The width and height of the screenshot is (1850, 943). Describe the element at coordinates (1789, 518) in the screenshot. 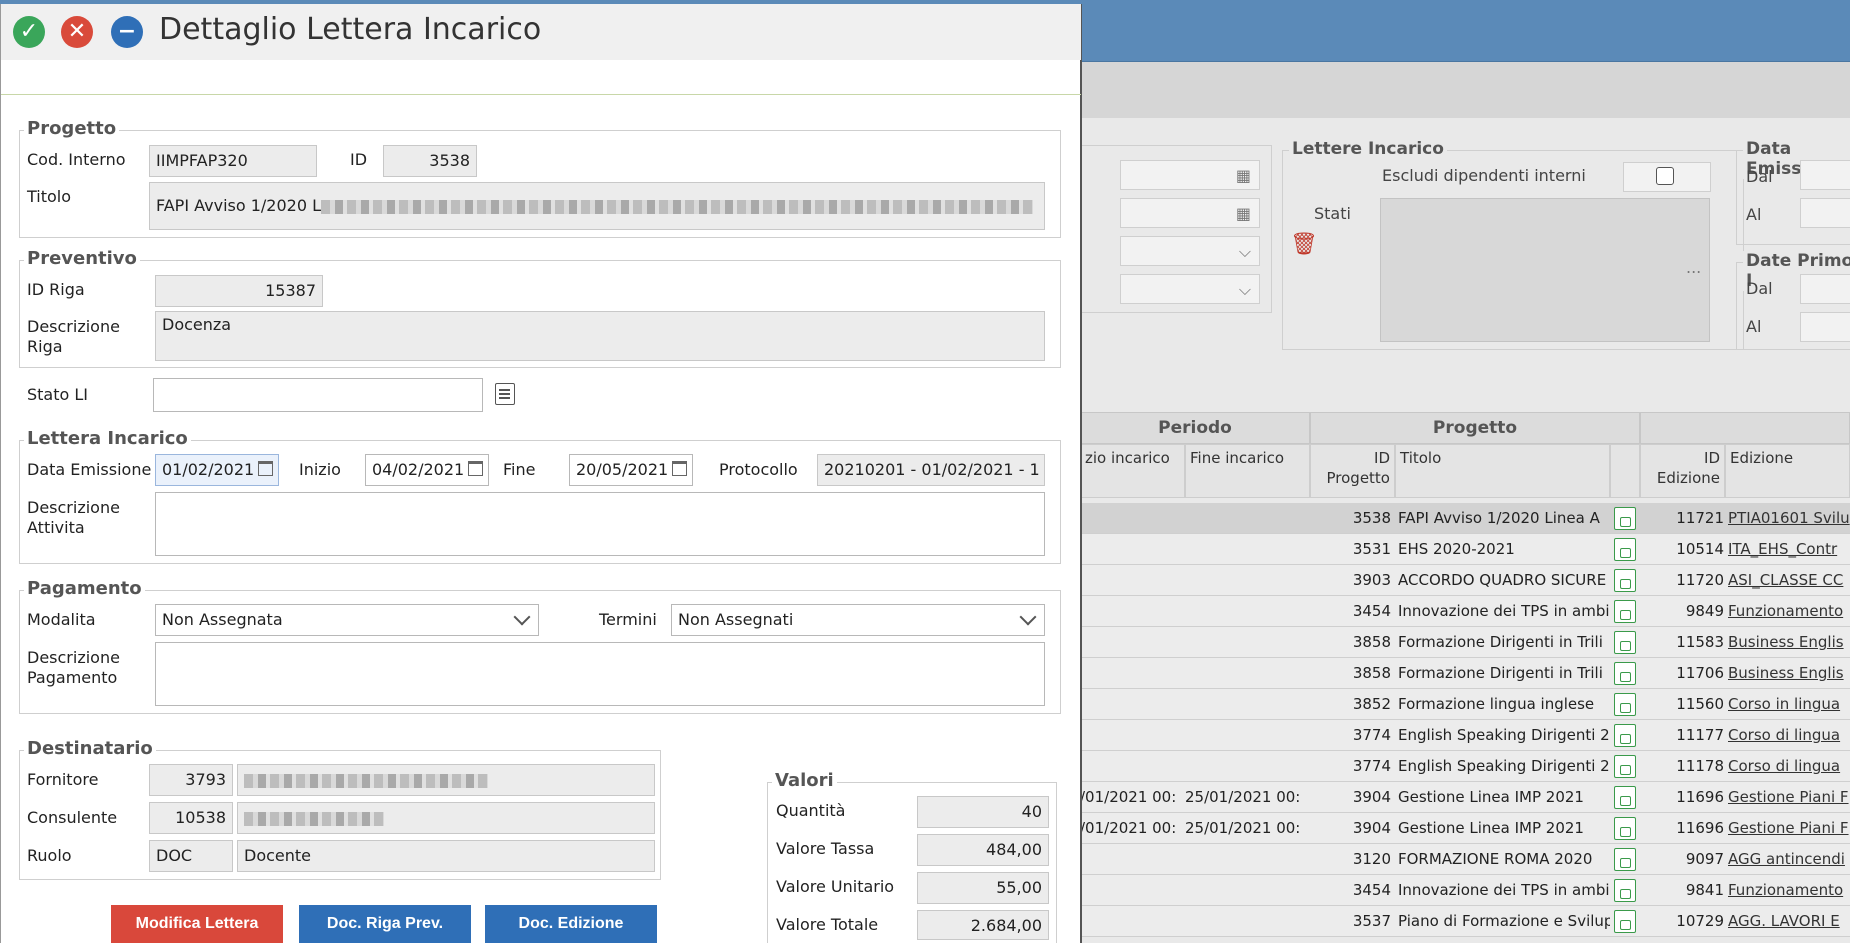

I see `cell-edizione: PTIA01601 Svilu` at that location.